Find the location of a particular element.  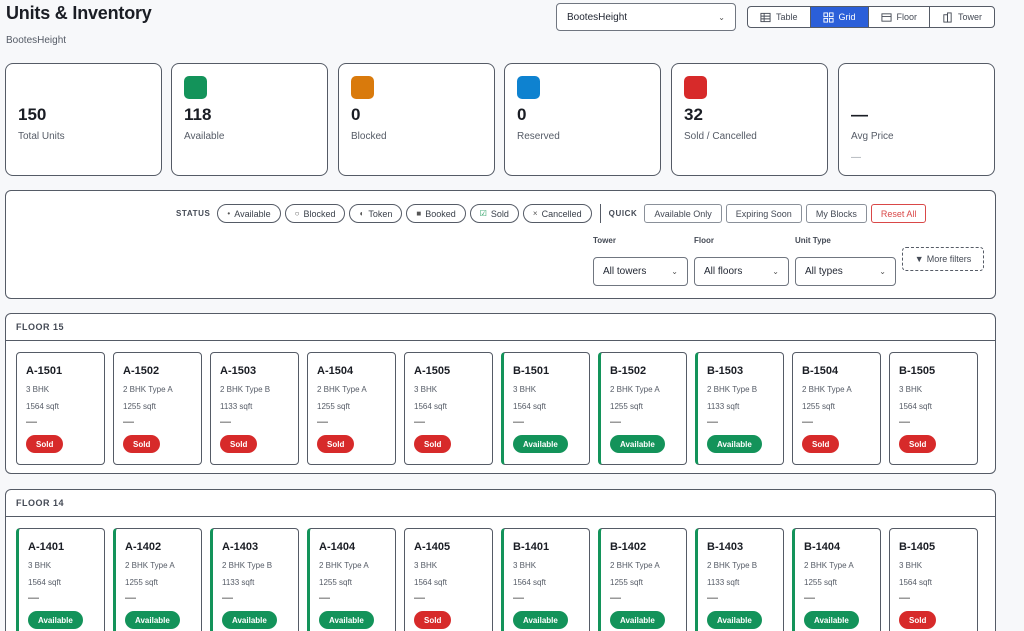

unit-code: B-1505 is located at coordinates (917, 371).